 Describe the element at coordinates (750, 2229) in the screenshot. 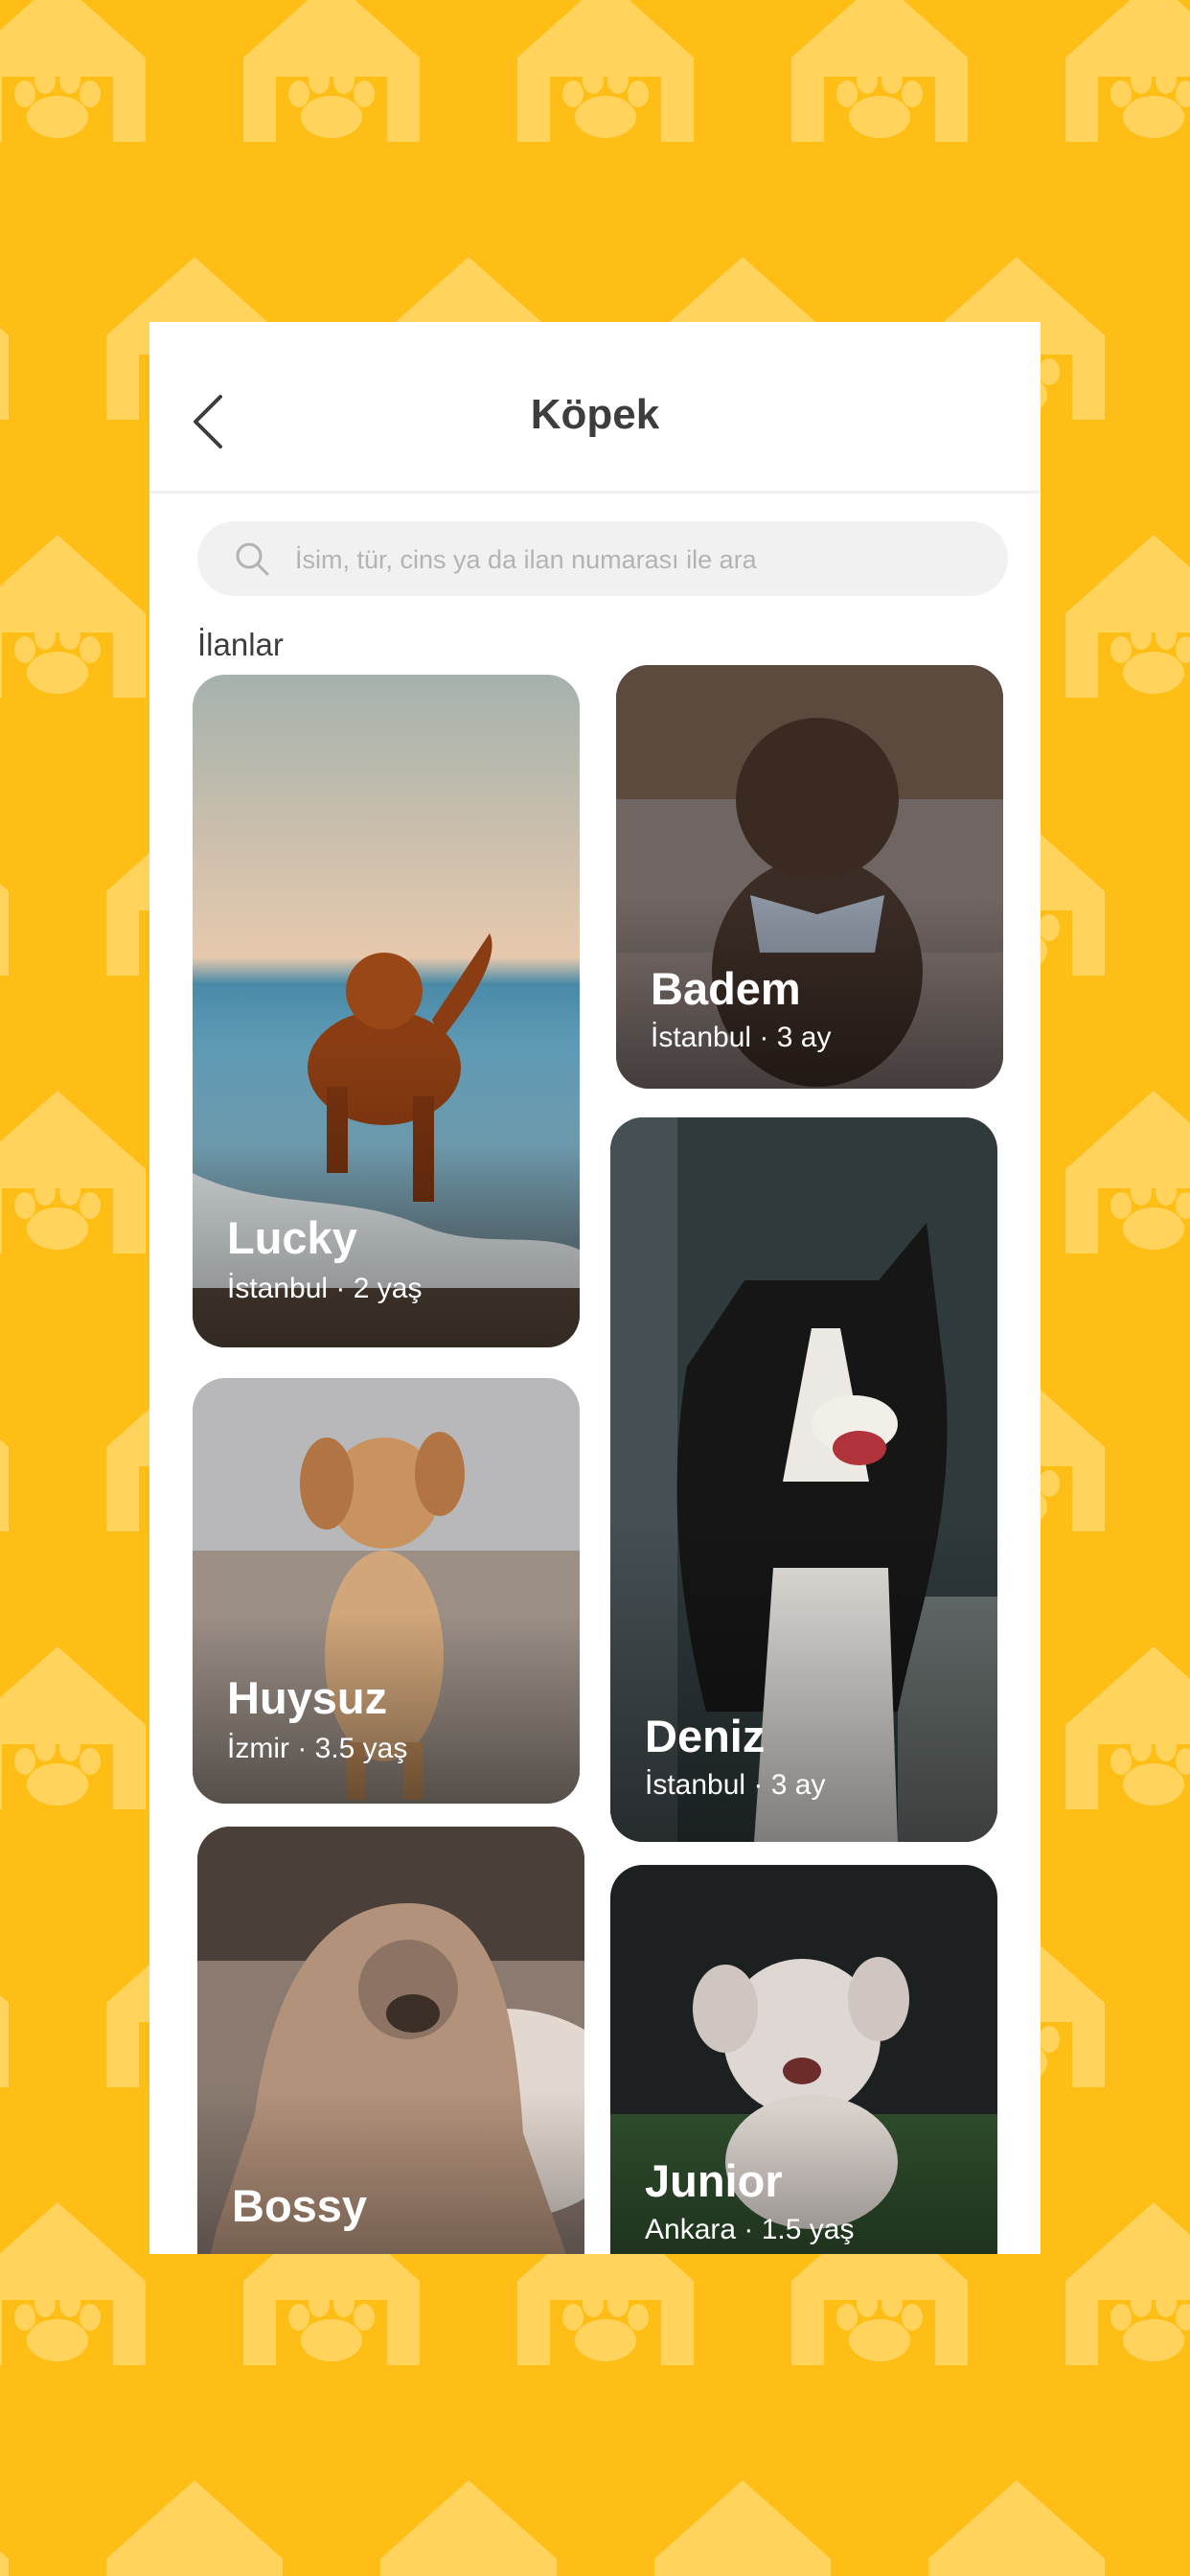

I see `listing-meta: Ankara · 1.5 yaş` at that location.